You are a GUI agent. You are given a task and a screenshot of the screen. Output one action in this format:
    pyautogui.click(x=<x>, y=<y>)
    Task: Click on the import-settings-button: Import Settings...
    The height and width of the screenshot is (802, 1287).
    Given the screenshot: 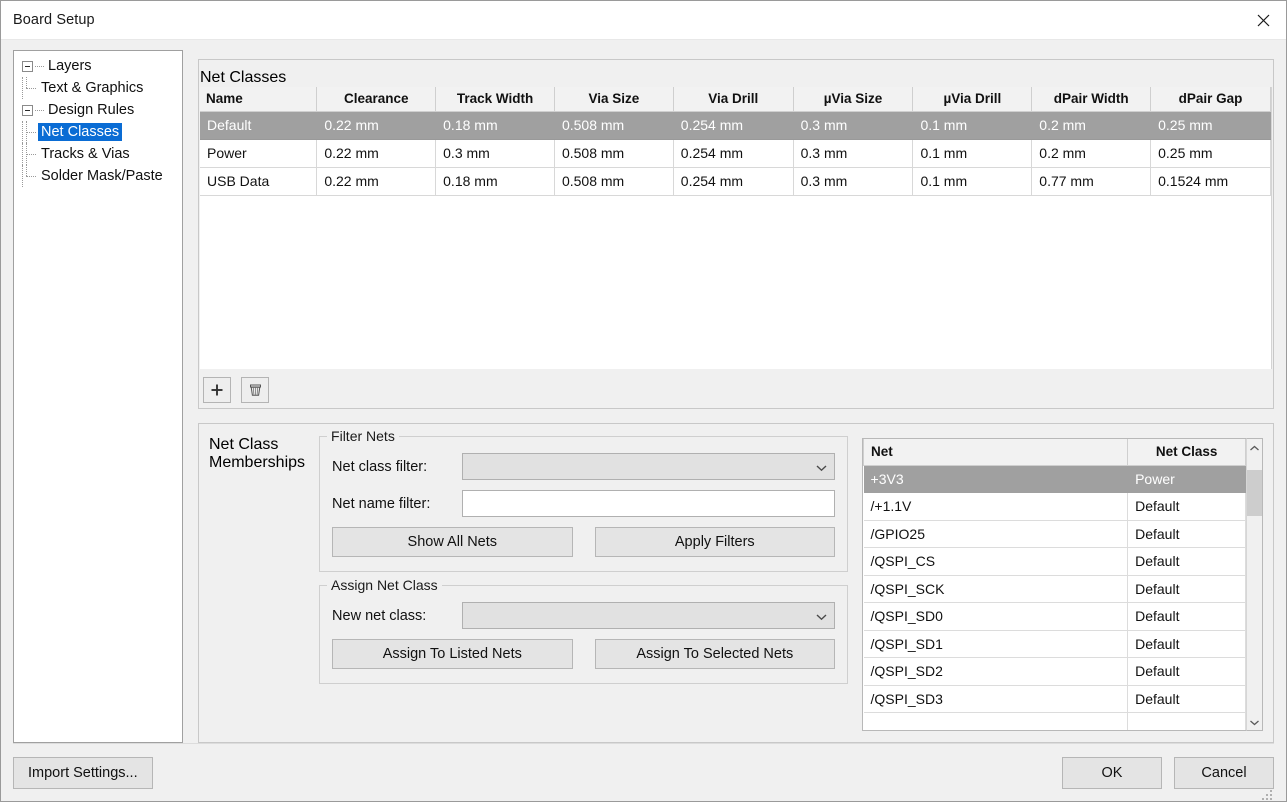 What is the action you would take?
    pyautogui.click(x=83, y=772)
    